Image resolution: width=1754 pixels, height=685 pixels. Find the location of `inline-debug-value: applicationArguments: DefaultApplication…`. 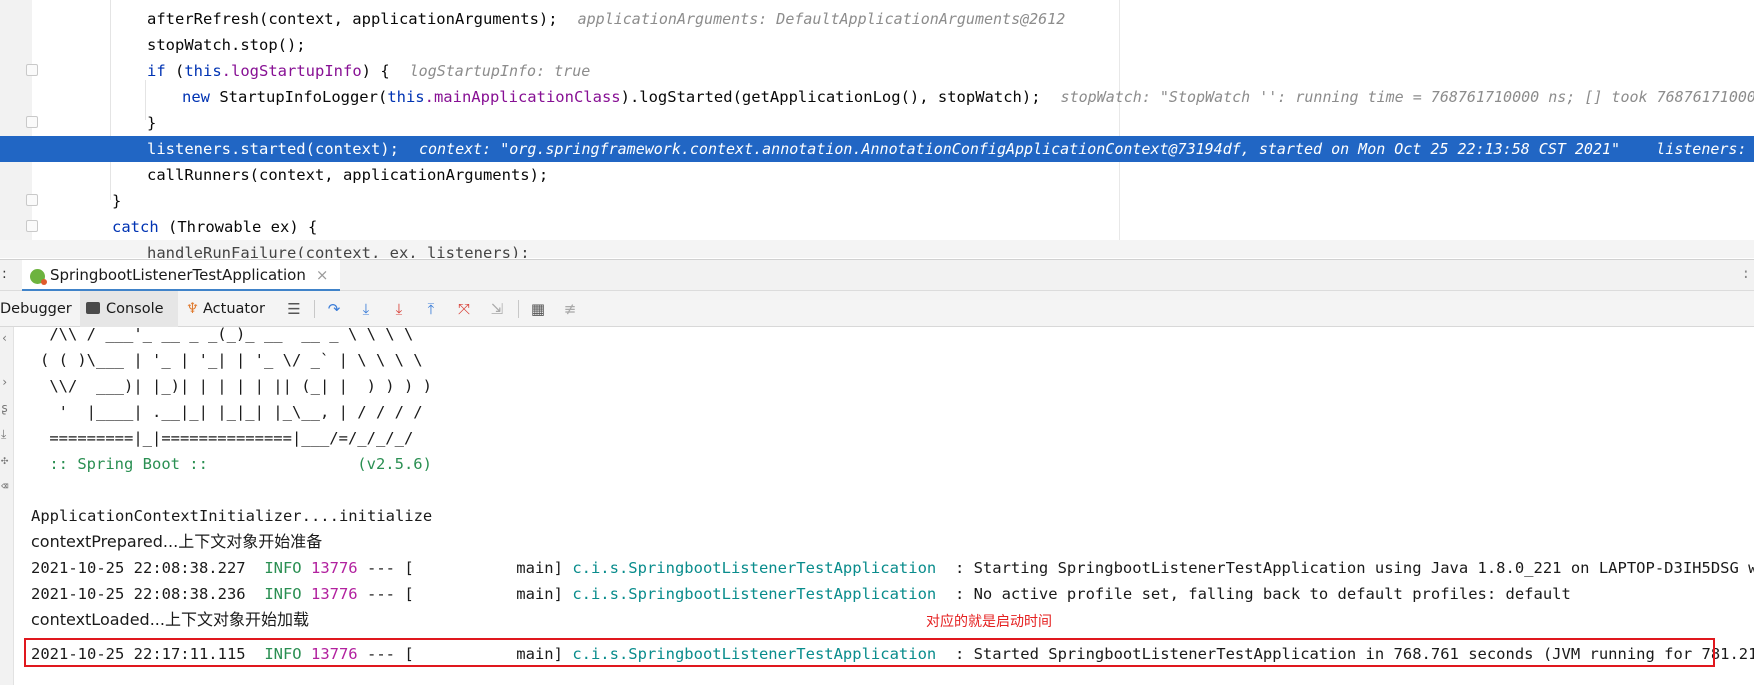

inline-debug-value: applicationArguments: DefaultApplication… is located at coordinates (821, 19).